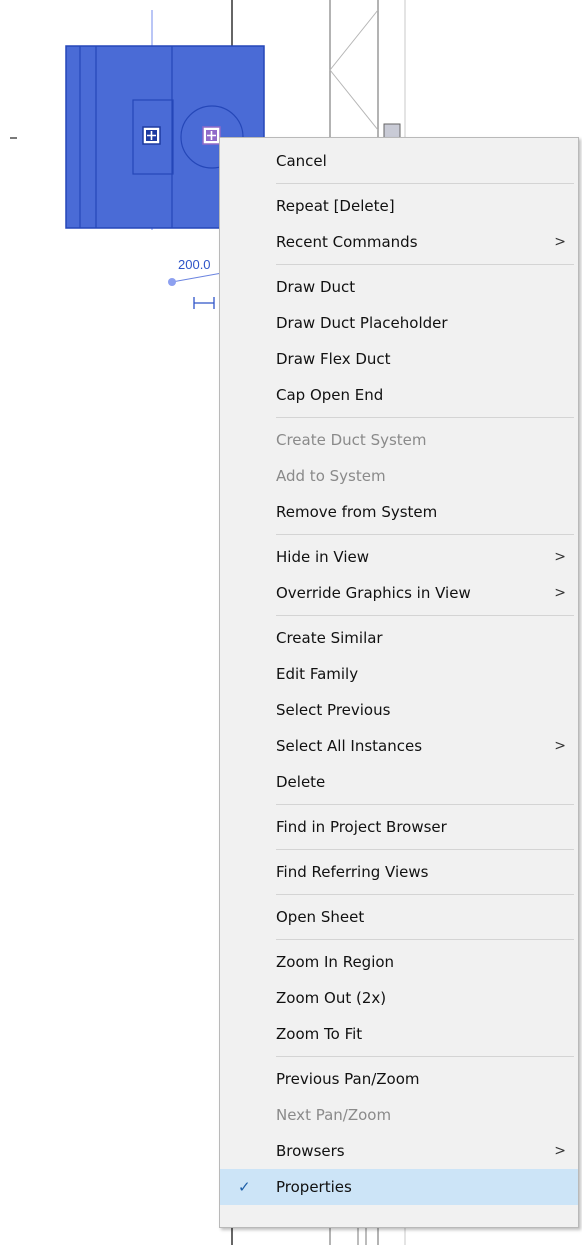  I want to click on menu-item-label: Zoom To Fit, so click(319, 1034).